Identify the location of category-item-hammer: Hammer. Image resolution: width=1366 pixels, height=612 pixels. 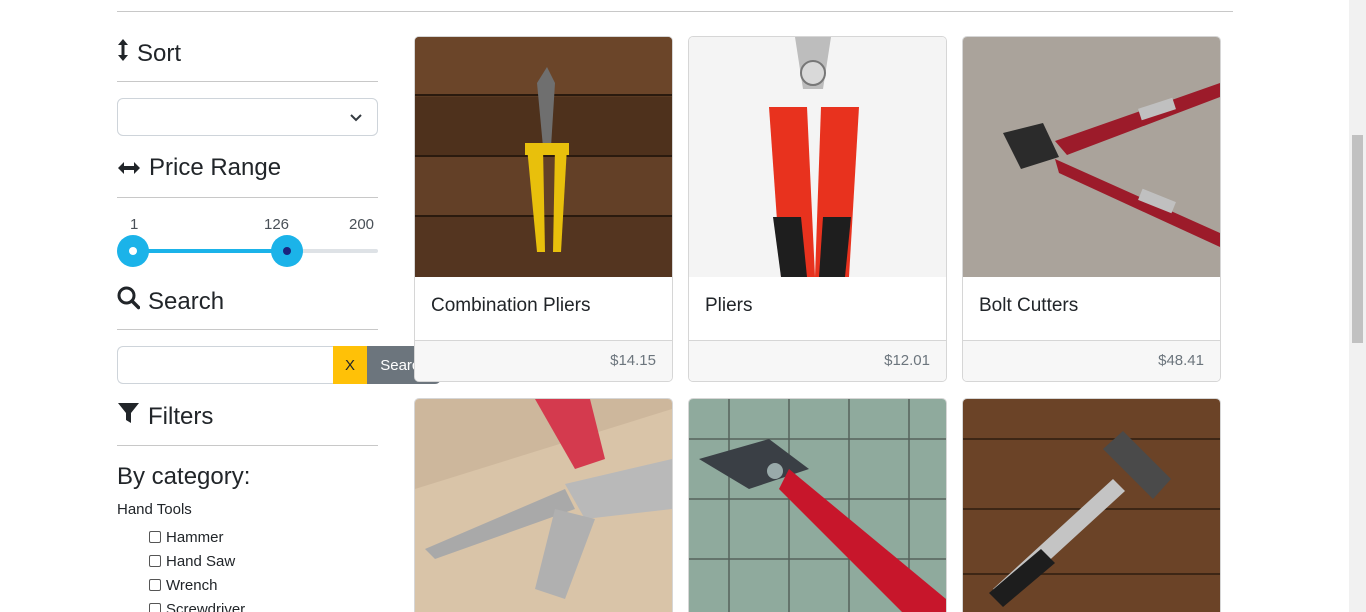
(197, 537).